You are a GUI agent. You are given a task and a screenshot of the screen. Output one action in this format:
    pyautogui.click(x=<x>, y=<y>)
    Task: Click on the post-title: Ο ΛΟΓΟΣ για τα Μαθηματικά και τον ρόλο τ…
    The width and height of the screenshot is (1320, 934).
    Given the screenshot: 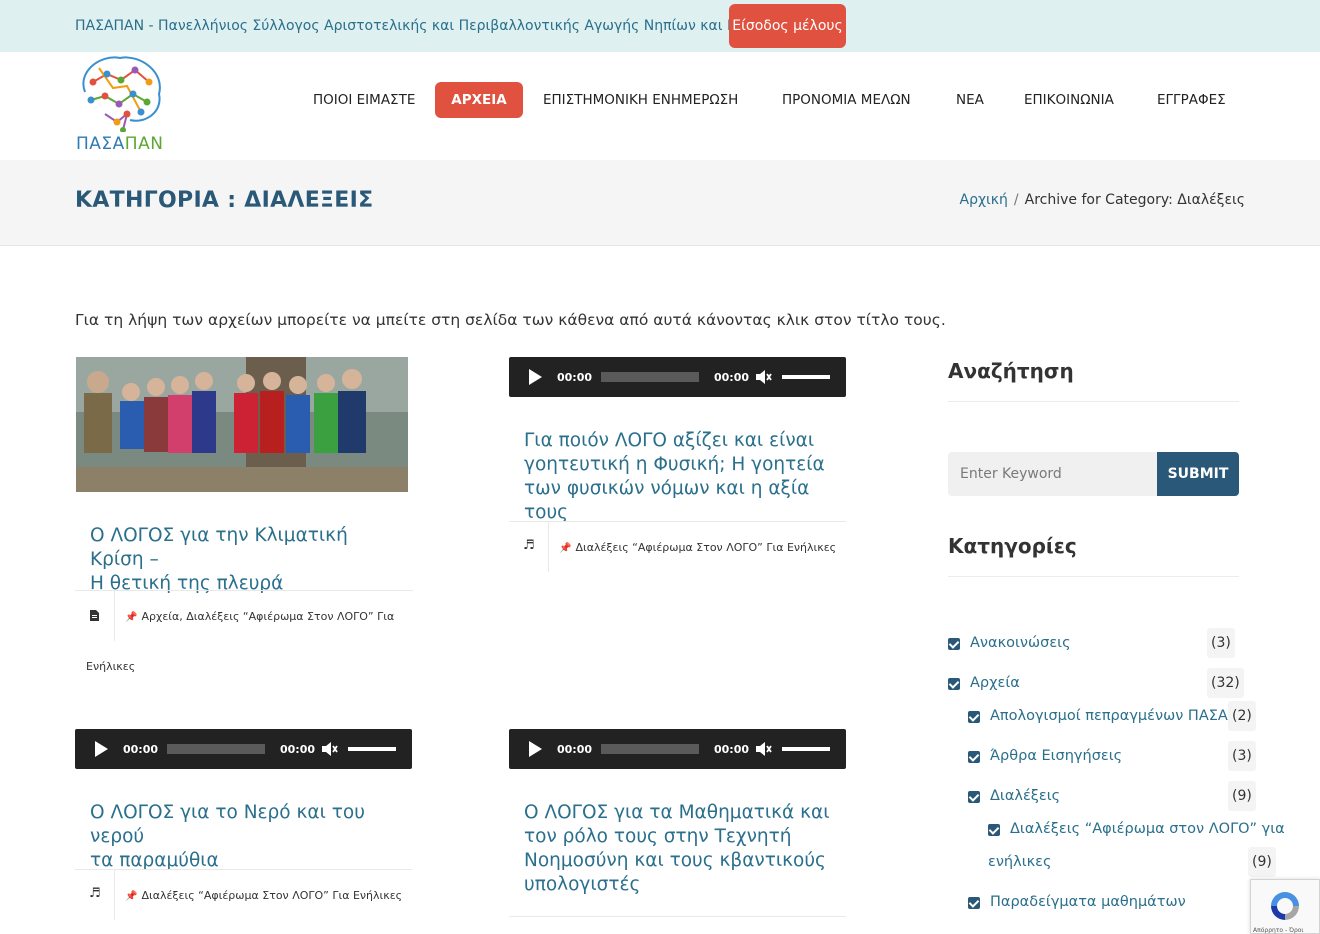 What is the action you would take?
    pyautogui.click(x=683, y=849)
    